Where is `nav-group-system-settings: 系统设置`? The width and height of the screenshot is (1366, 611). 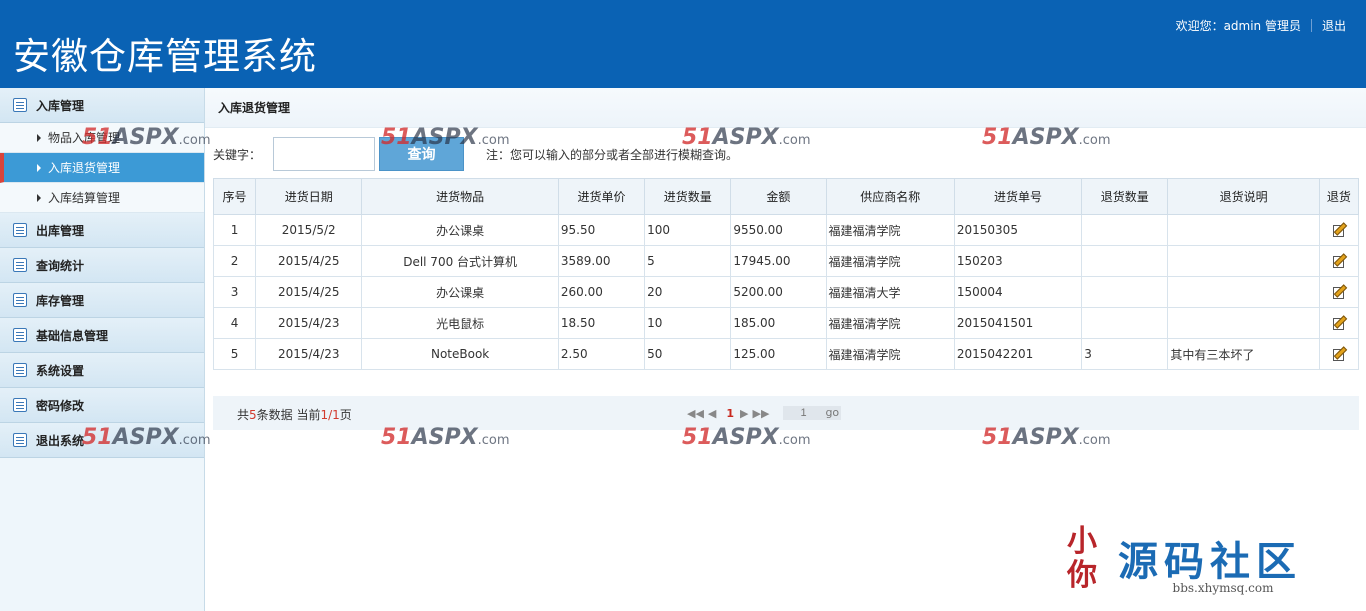
nav-group-system-settings: 系统设置 is located at coordinates (102, 370).